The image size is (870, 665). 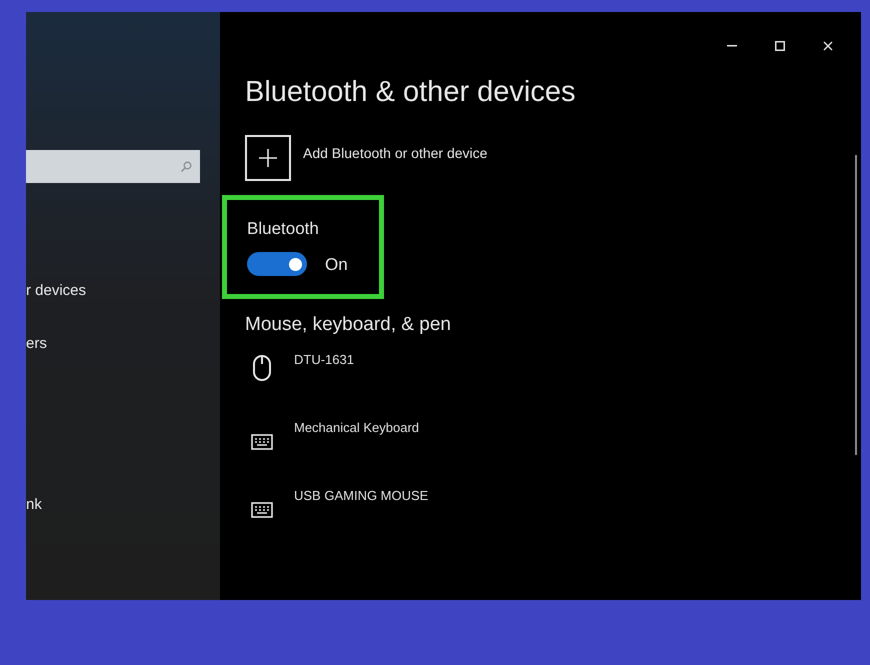 I want to click on device-item: USB GAMING MOUSE, so click(x=550, y=506).